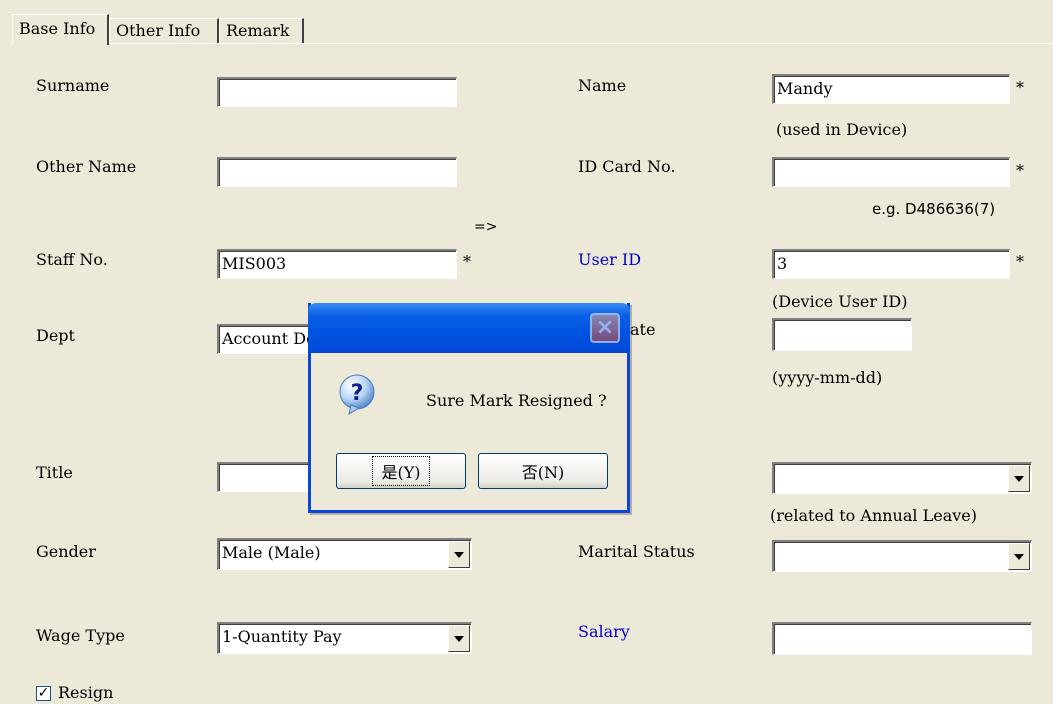 This screenshot has height=704, width=1053. I want to click on tab-remark: Remark, so click(261, 31).